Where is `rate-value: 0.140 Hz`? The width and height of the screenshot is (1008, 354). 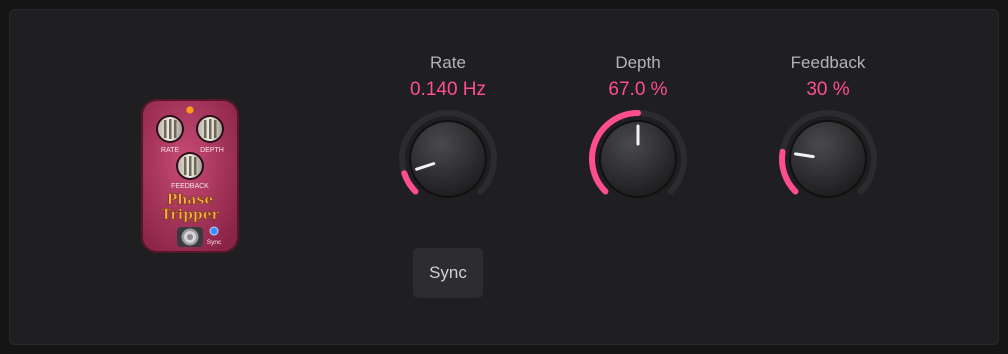
rate-value: 0.140 Hz is located at coordinates (448, 89).